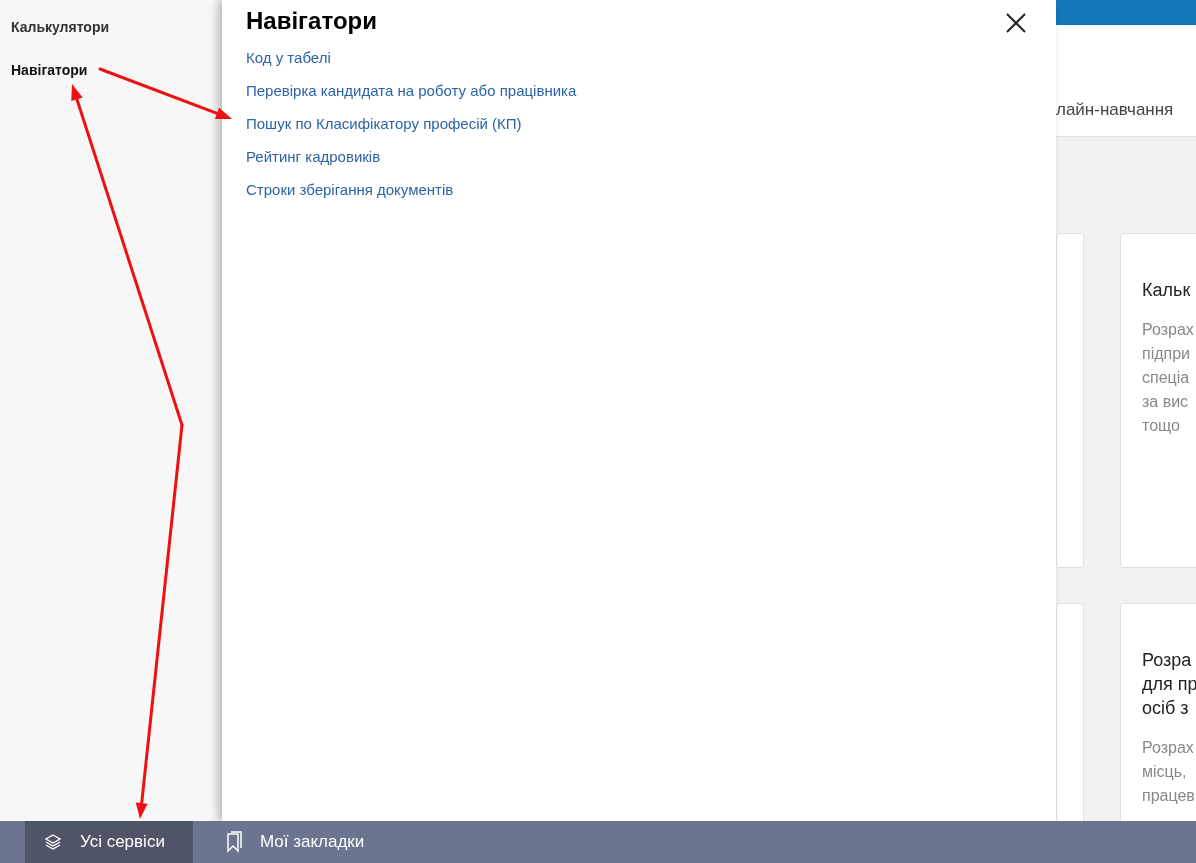 This screenshot has height=863, width=1196. Describe the element at coordinates (53, 842) in the screenshot. I see `layers-icon` at that location.